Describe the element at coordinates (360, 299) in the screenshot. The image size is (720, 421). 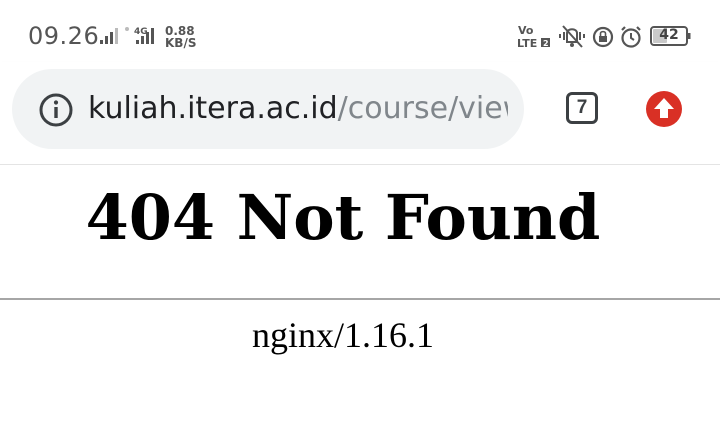
I see `divider` at that location.